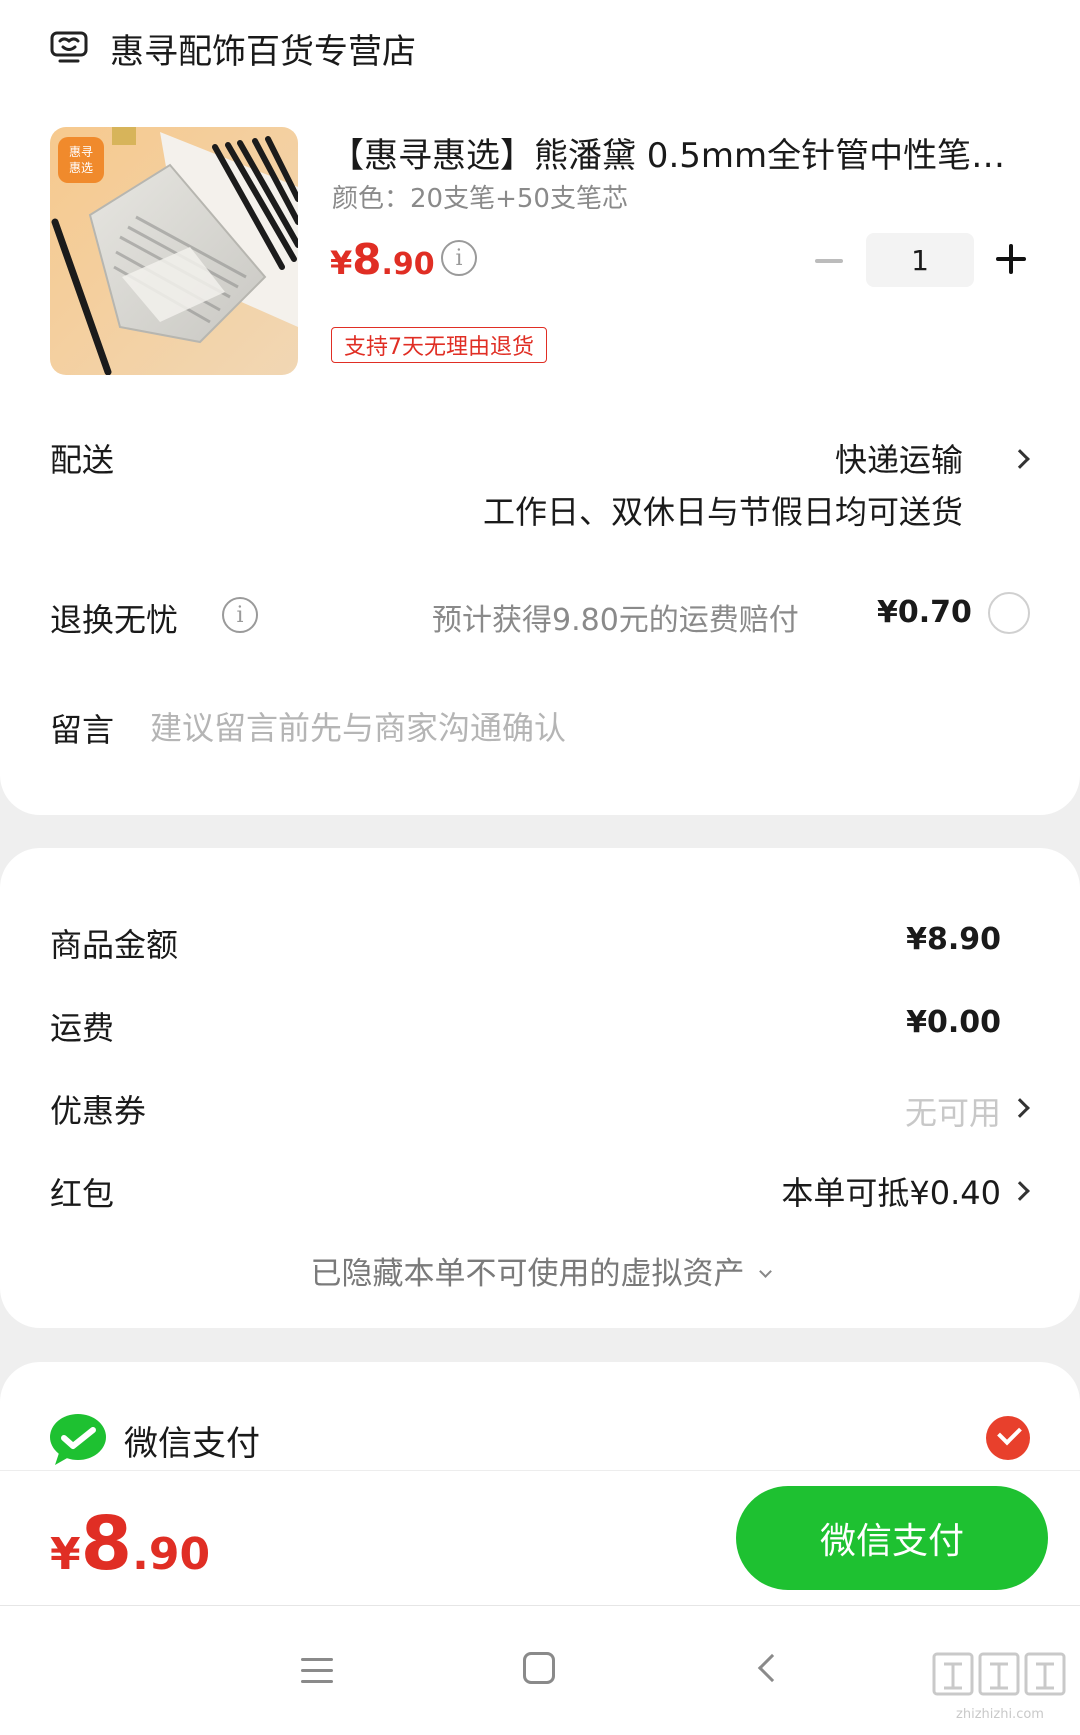 This screenshot has height=1735, width=1080. I want to click on wechat-pay-selected-check-icon, so click(1008, 1438).